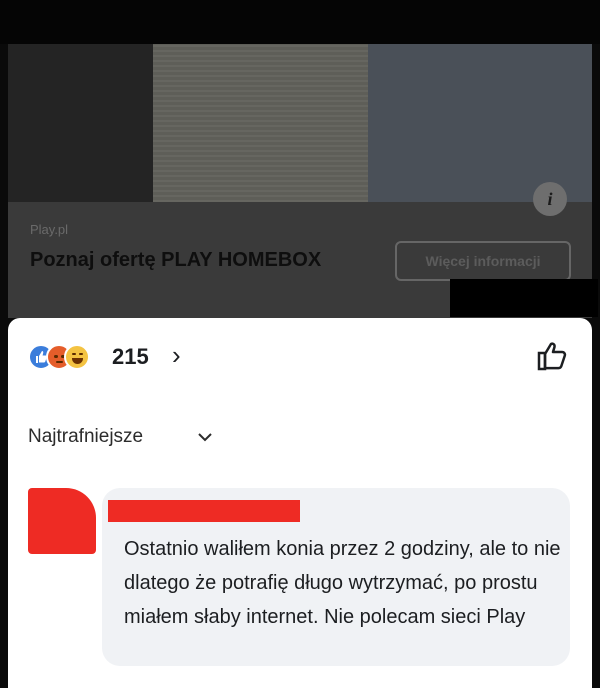  I want to click on like-button-icon, so click(552, 356).